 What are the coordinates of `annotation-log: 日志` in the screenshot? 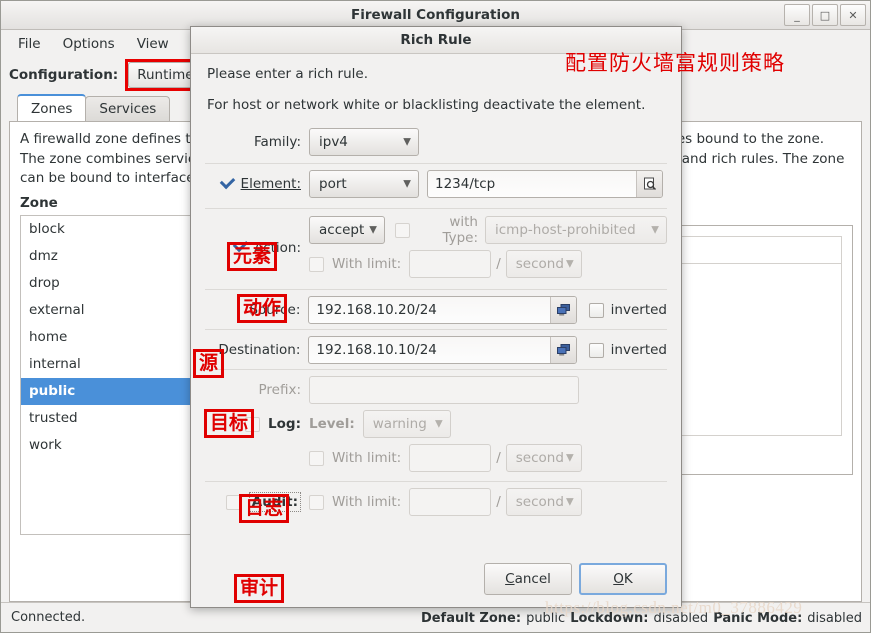 It's located at (264, 508).